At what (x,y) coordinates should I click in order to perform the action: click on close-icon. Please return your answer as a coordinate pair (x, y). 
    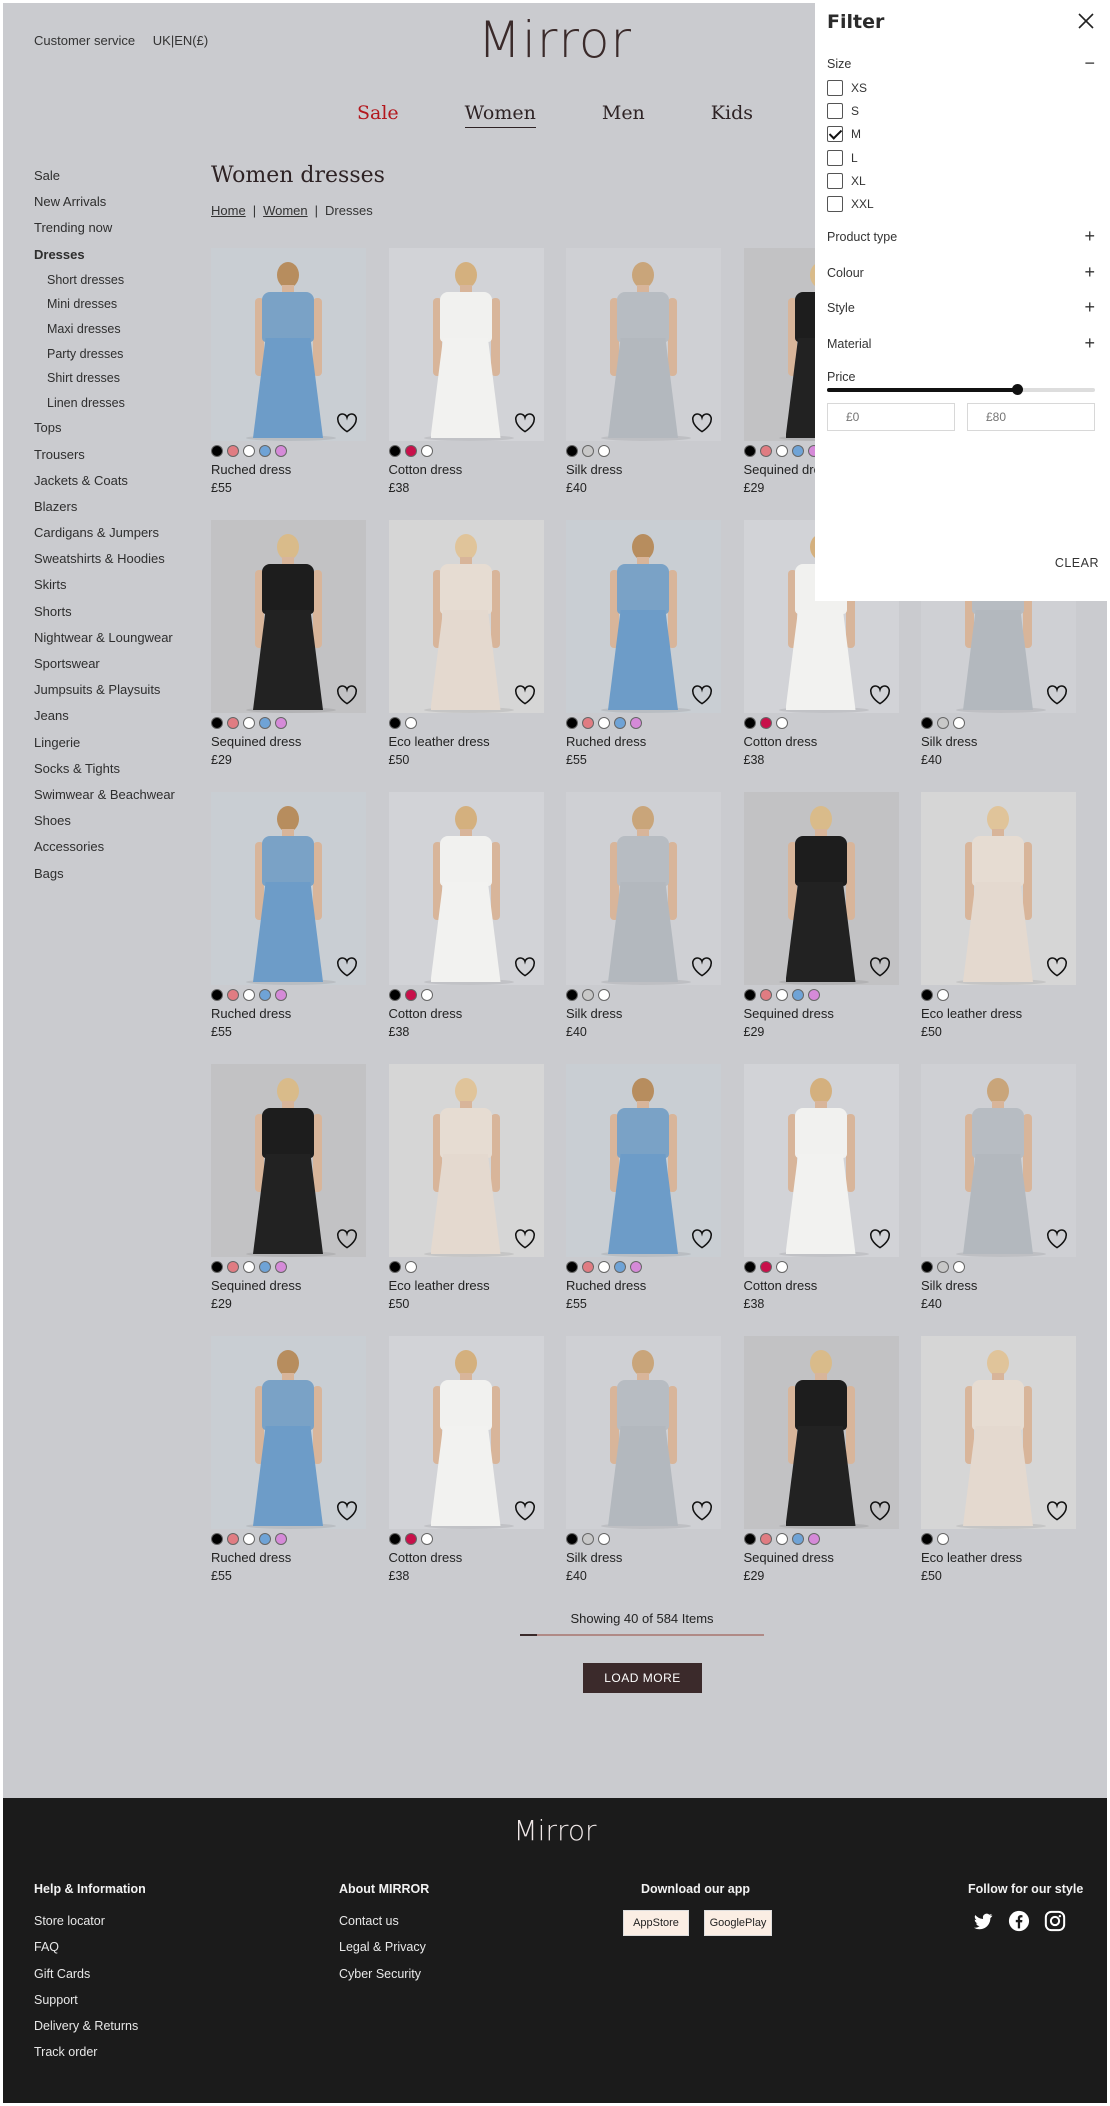
    Looking at the image, I should click on (1086, 21).